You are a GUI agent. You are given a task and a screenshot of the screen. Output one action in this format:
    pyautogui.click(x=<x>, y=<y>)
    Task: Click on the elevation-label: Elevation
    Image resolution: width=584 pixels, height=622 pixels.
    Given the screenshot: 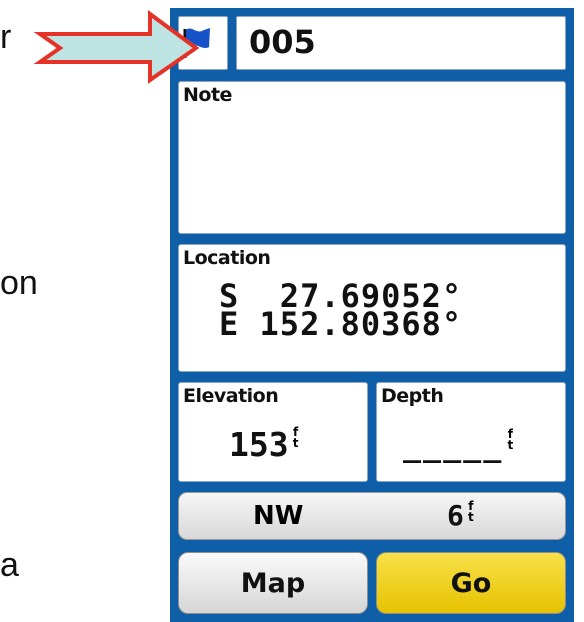 What is the action you would take?
    pyautogui.click(x=231, y=396)
    